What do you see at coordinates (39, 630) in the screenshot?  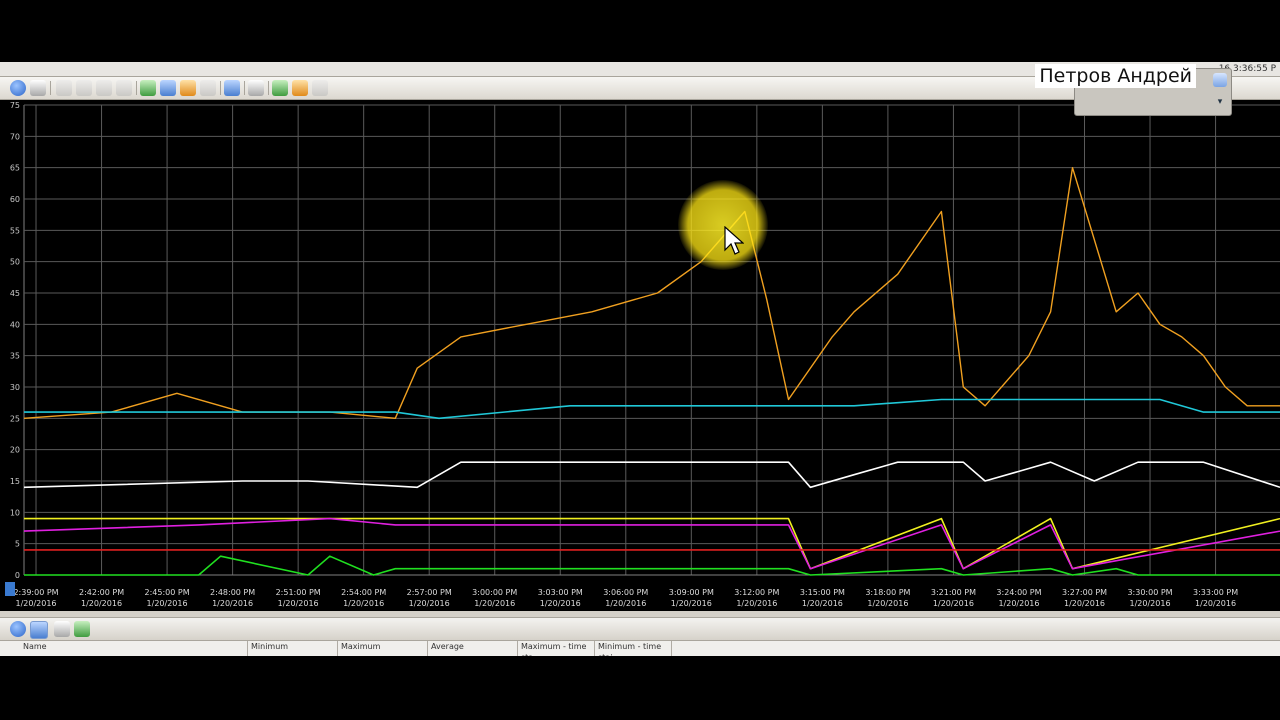 I see `fit-icon` at bounding box center [39, 630].